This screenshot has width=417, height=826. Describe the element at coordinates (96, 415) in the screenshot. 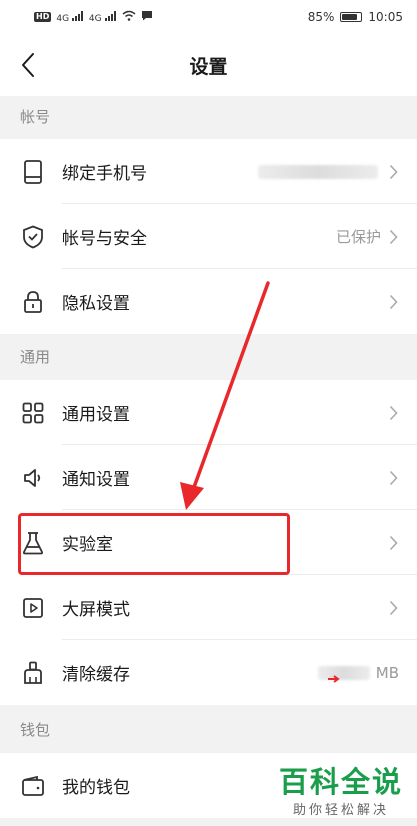

I see `row-label-general-settings: 通用设置` at that location.